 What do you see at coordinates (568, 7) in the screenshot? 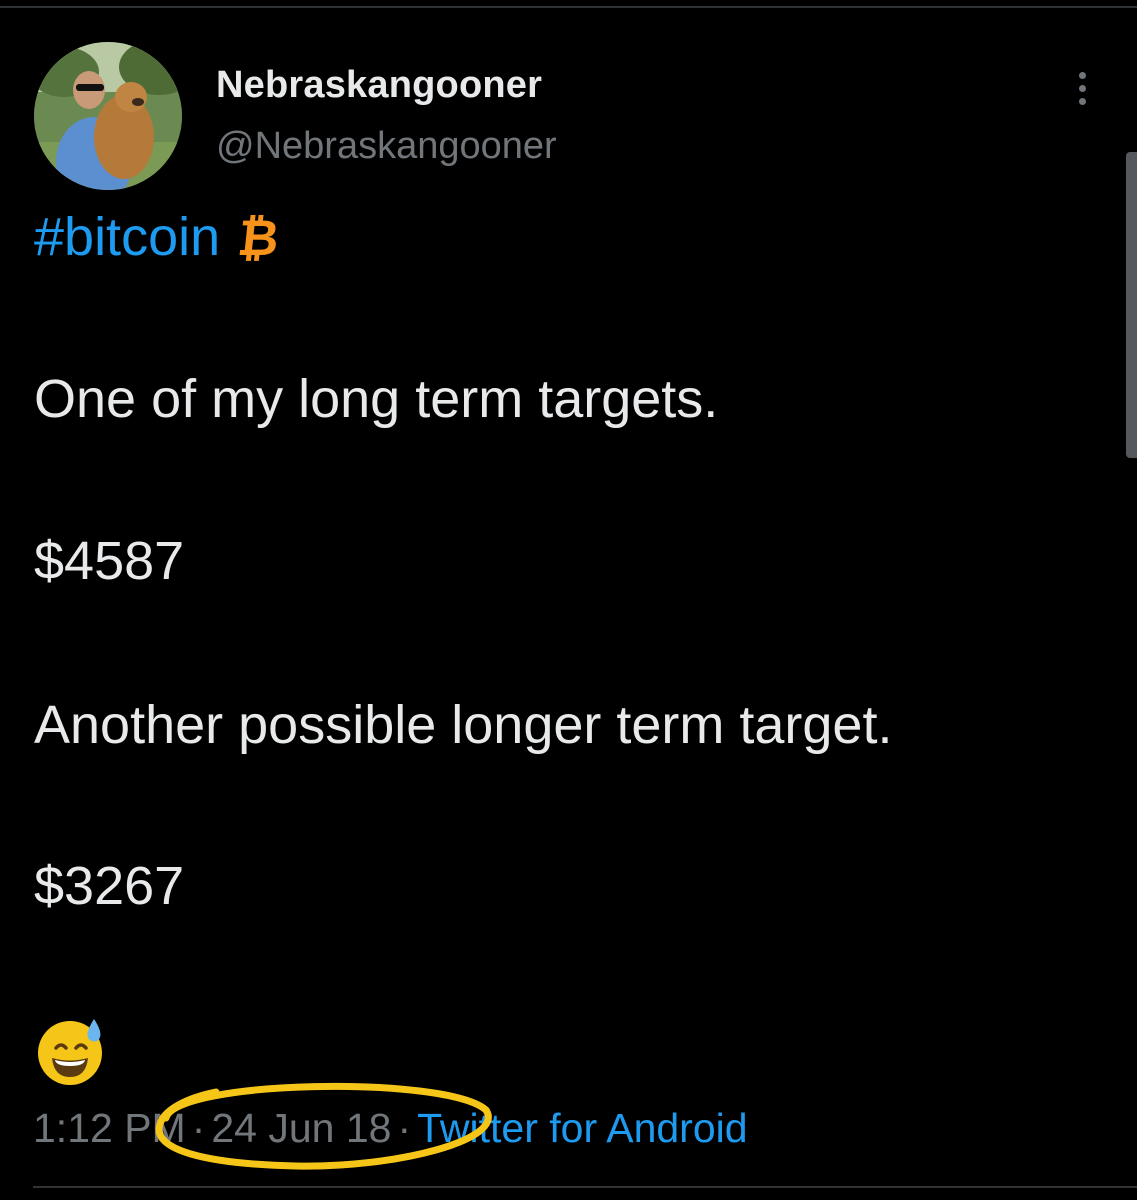
I see `top-divider` at bounding box center [568, 7].